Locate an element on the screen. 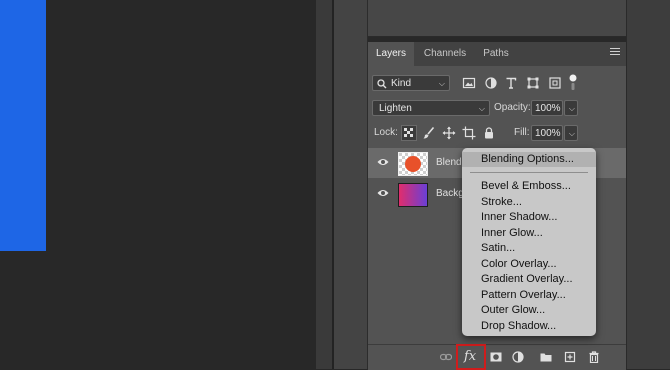 This screenshot has height=370, width=670. type-filter-icon is located at coordinates (511, 83).